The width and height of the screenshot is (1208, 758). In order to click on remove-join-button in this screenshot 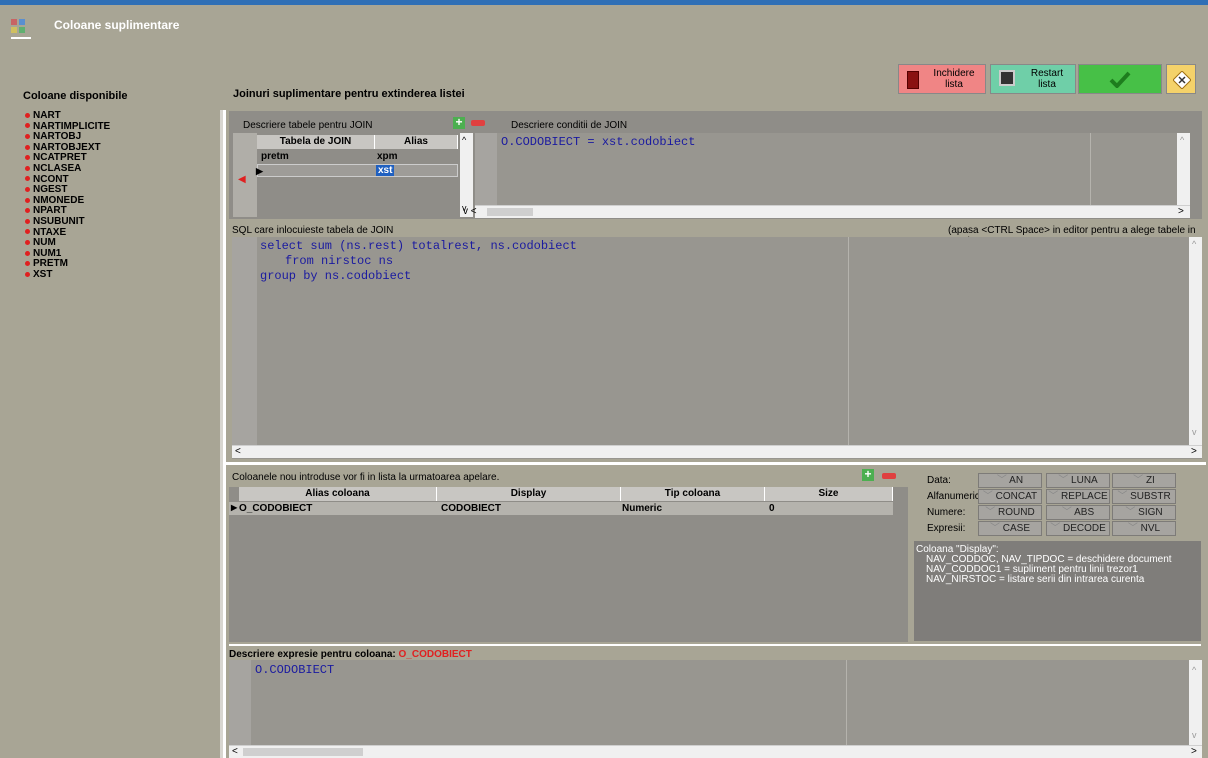, I will do `click(478, 123)`.